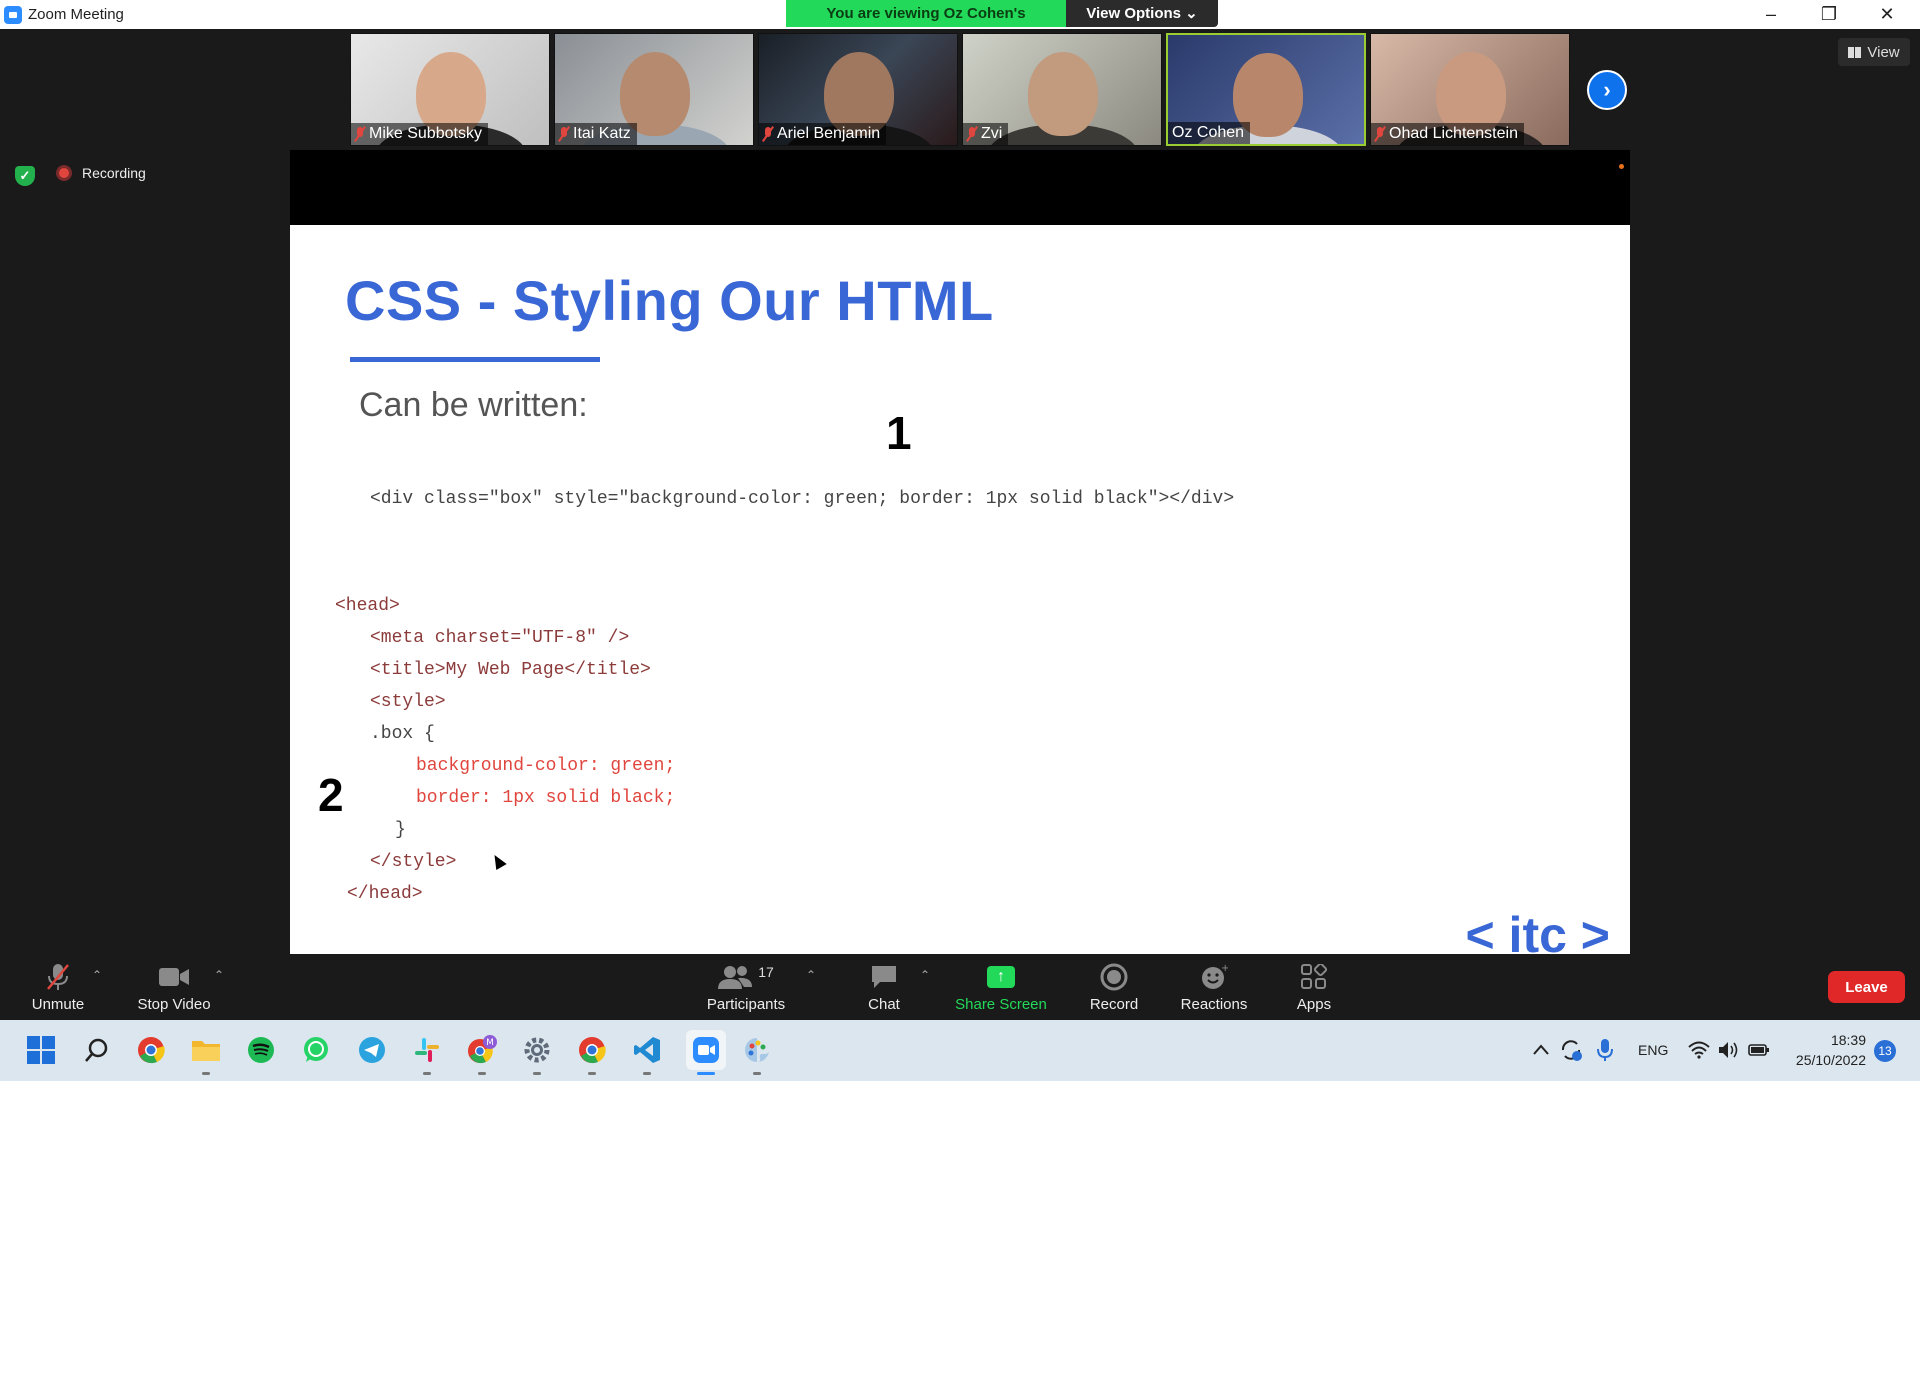 The width and height of the screenshot is (1920, 1398). I want to click on view-label: View, so click(1883, 52).